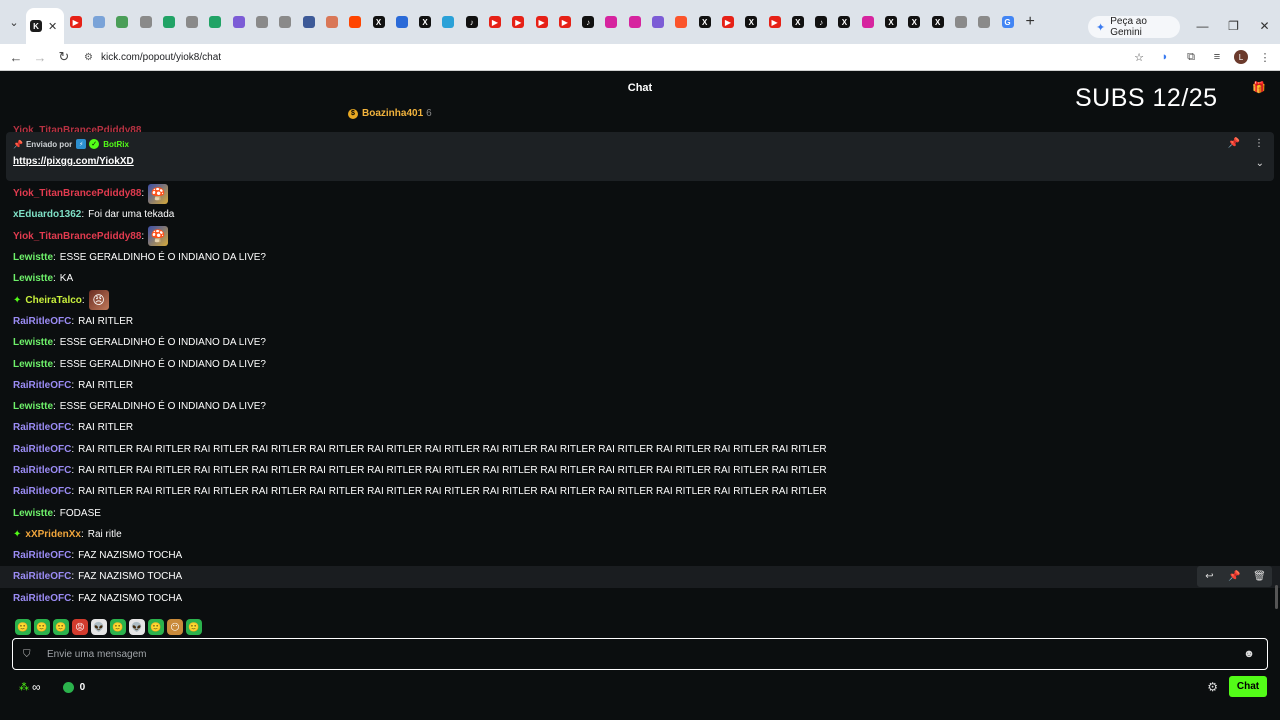 Image resolution: width=1280 pixels, height=720 pixels. I want to click on quick-emote-icon: 😡, so click(80, 627).